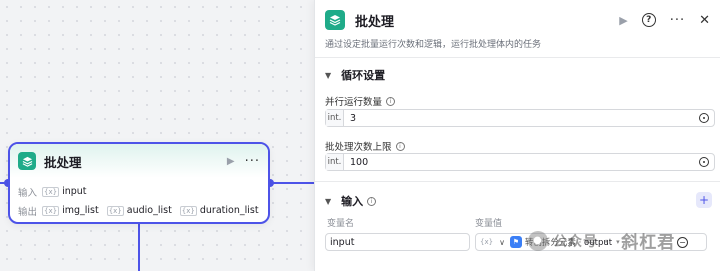 Image resolution: width=720 pixels, height=271 pixels. Describe the element at coordinates (648, 243) in the screenshot. I see `watermark-name: 斜杠君` at that location.